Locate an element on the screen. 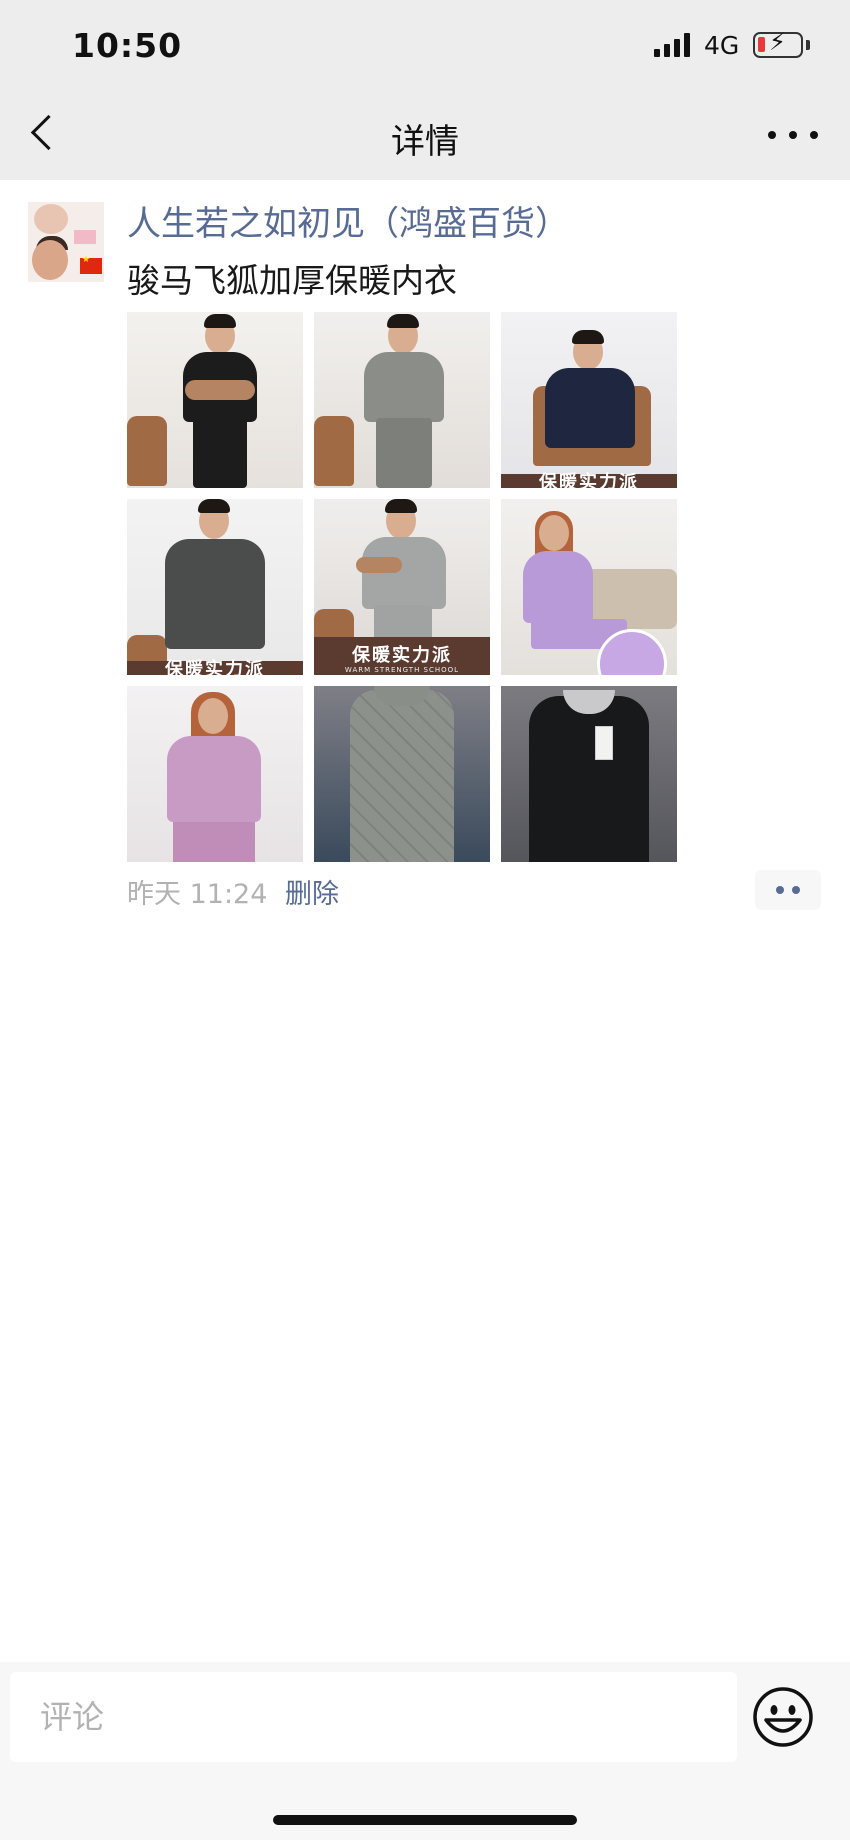 Image resolution: width=850 pixels, height=1840 pixels. china-flag-icon is located at coordinates (91, 264).